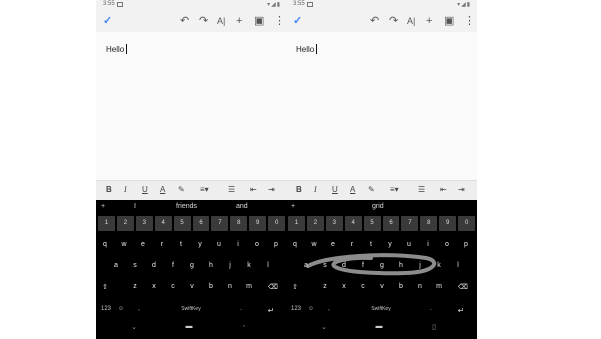  What do you see at coordinates (116, 265) in the screenshot?
I see `key-a: a` at bounding box center [116, 265].